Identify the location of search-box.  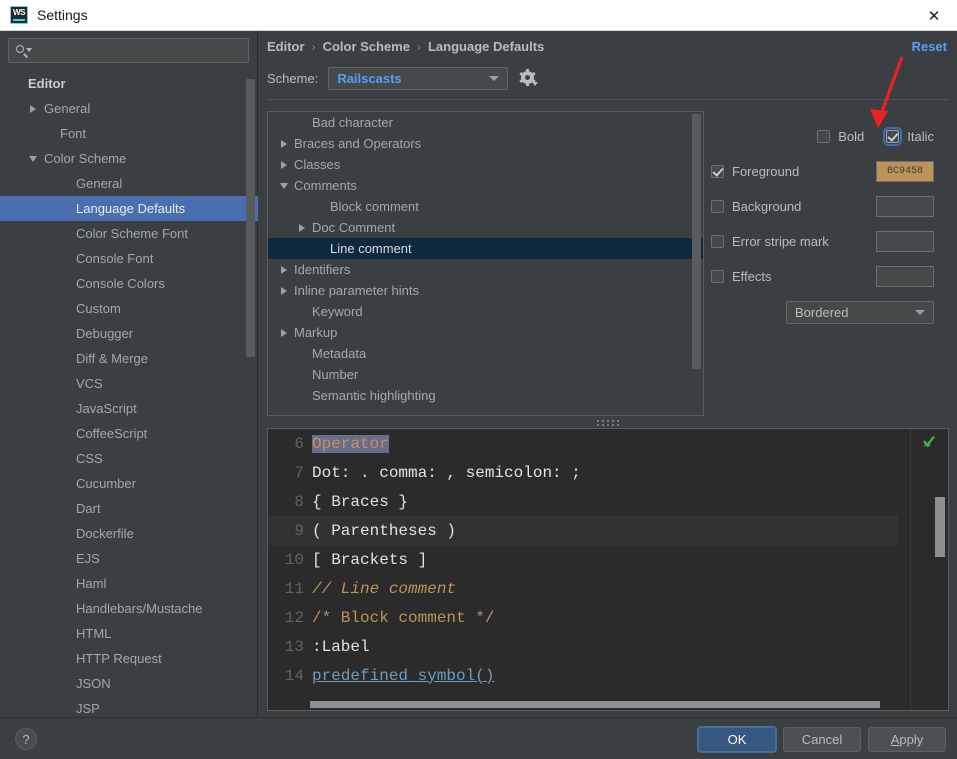
(128, 50).